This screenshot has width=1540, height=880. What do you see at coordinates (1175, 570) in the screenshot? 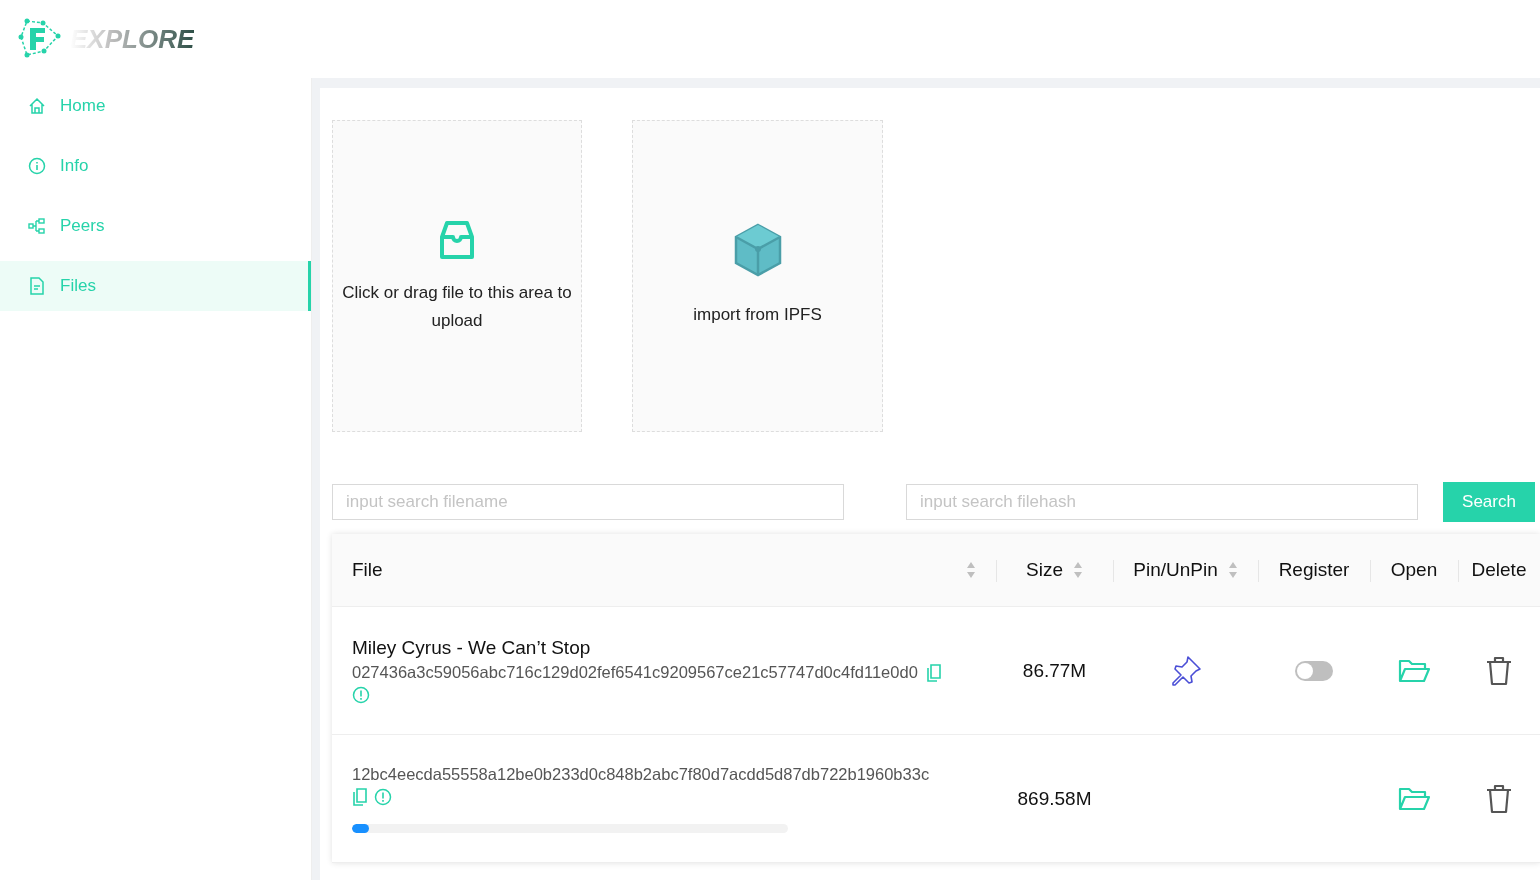
I see `column-header: Pin/UnPin` at bounding box center [1175, 570].